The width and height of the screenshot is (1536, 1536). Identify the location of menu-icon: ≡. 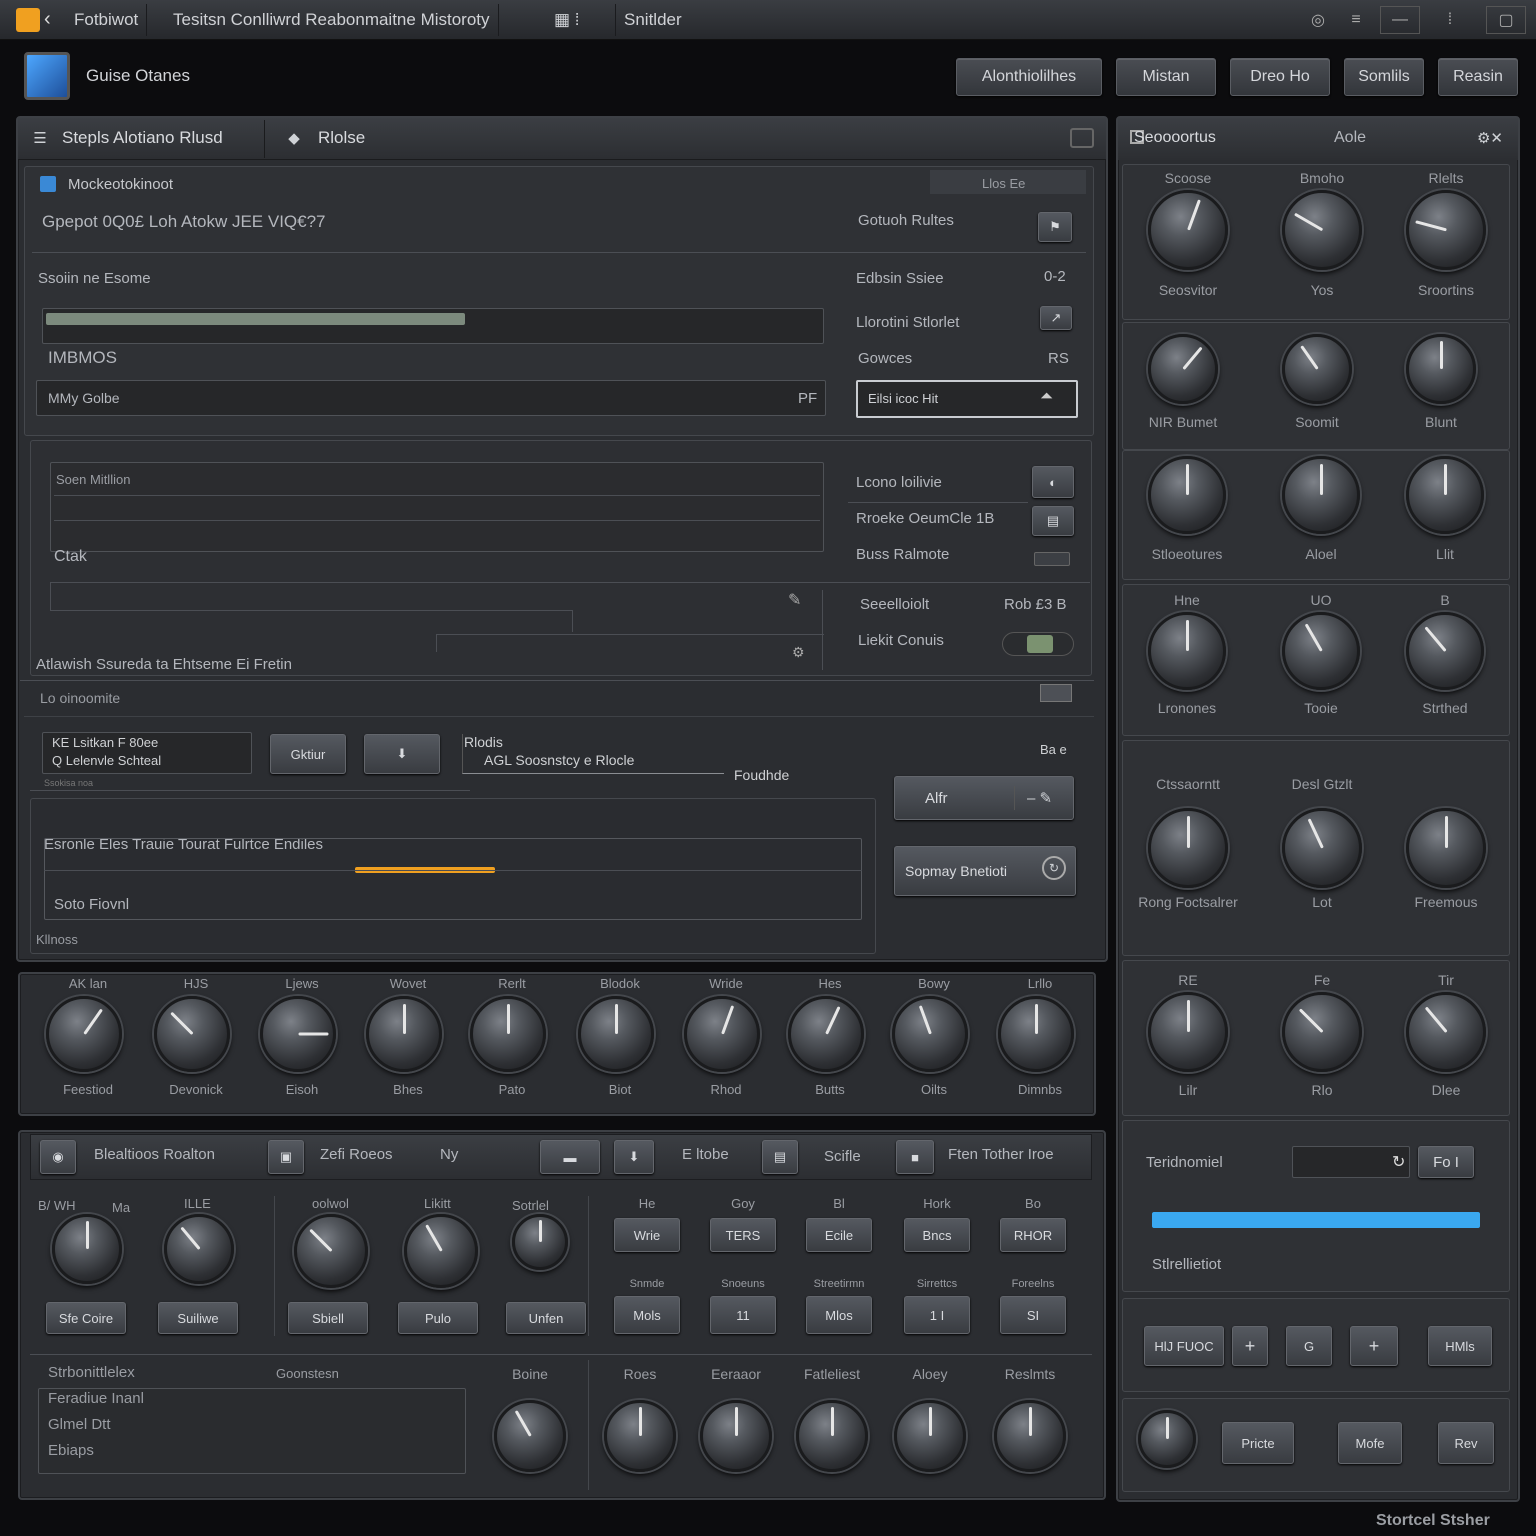
(1356, 20).